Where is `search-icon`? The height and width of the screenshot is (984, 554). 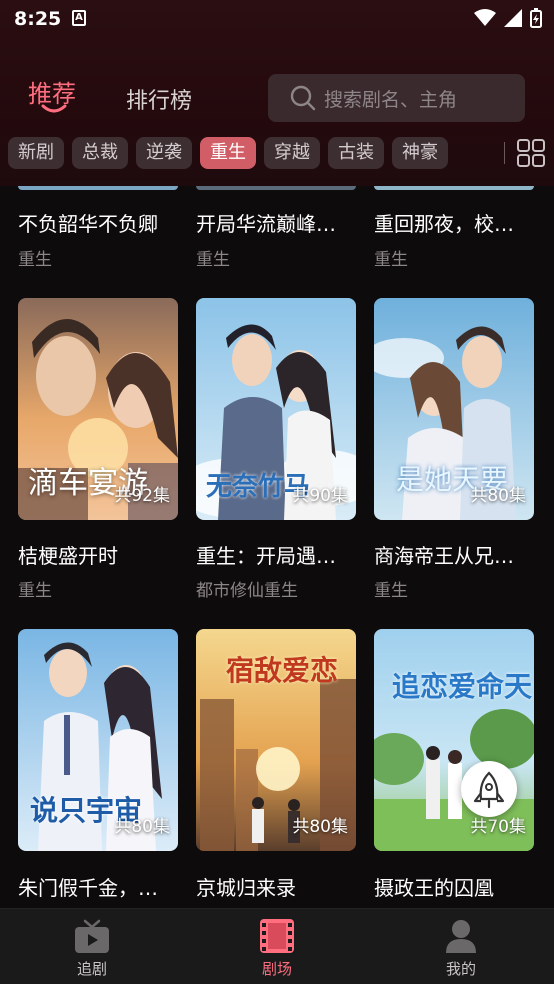
search-icon is located at coordinates (303, 98).